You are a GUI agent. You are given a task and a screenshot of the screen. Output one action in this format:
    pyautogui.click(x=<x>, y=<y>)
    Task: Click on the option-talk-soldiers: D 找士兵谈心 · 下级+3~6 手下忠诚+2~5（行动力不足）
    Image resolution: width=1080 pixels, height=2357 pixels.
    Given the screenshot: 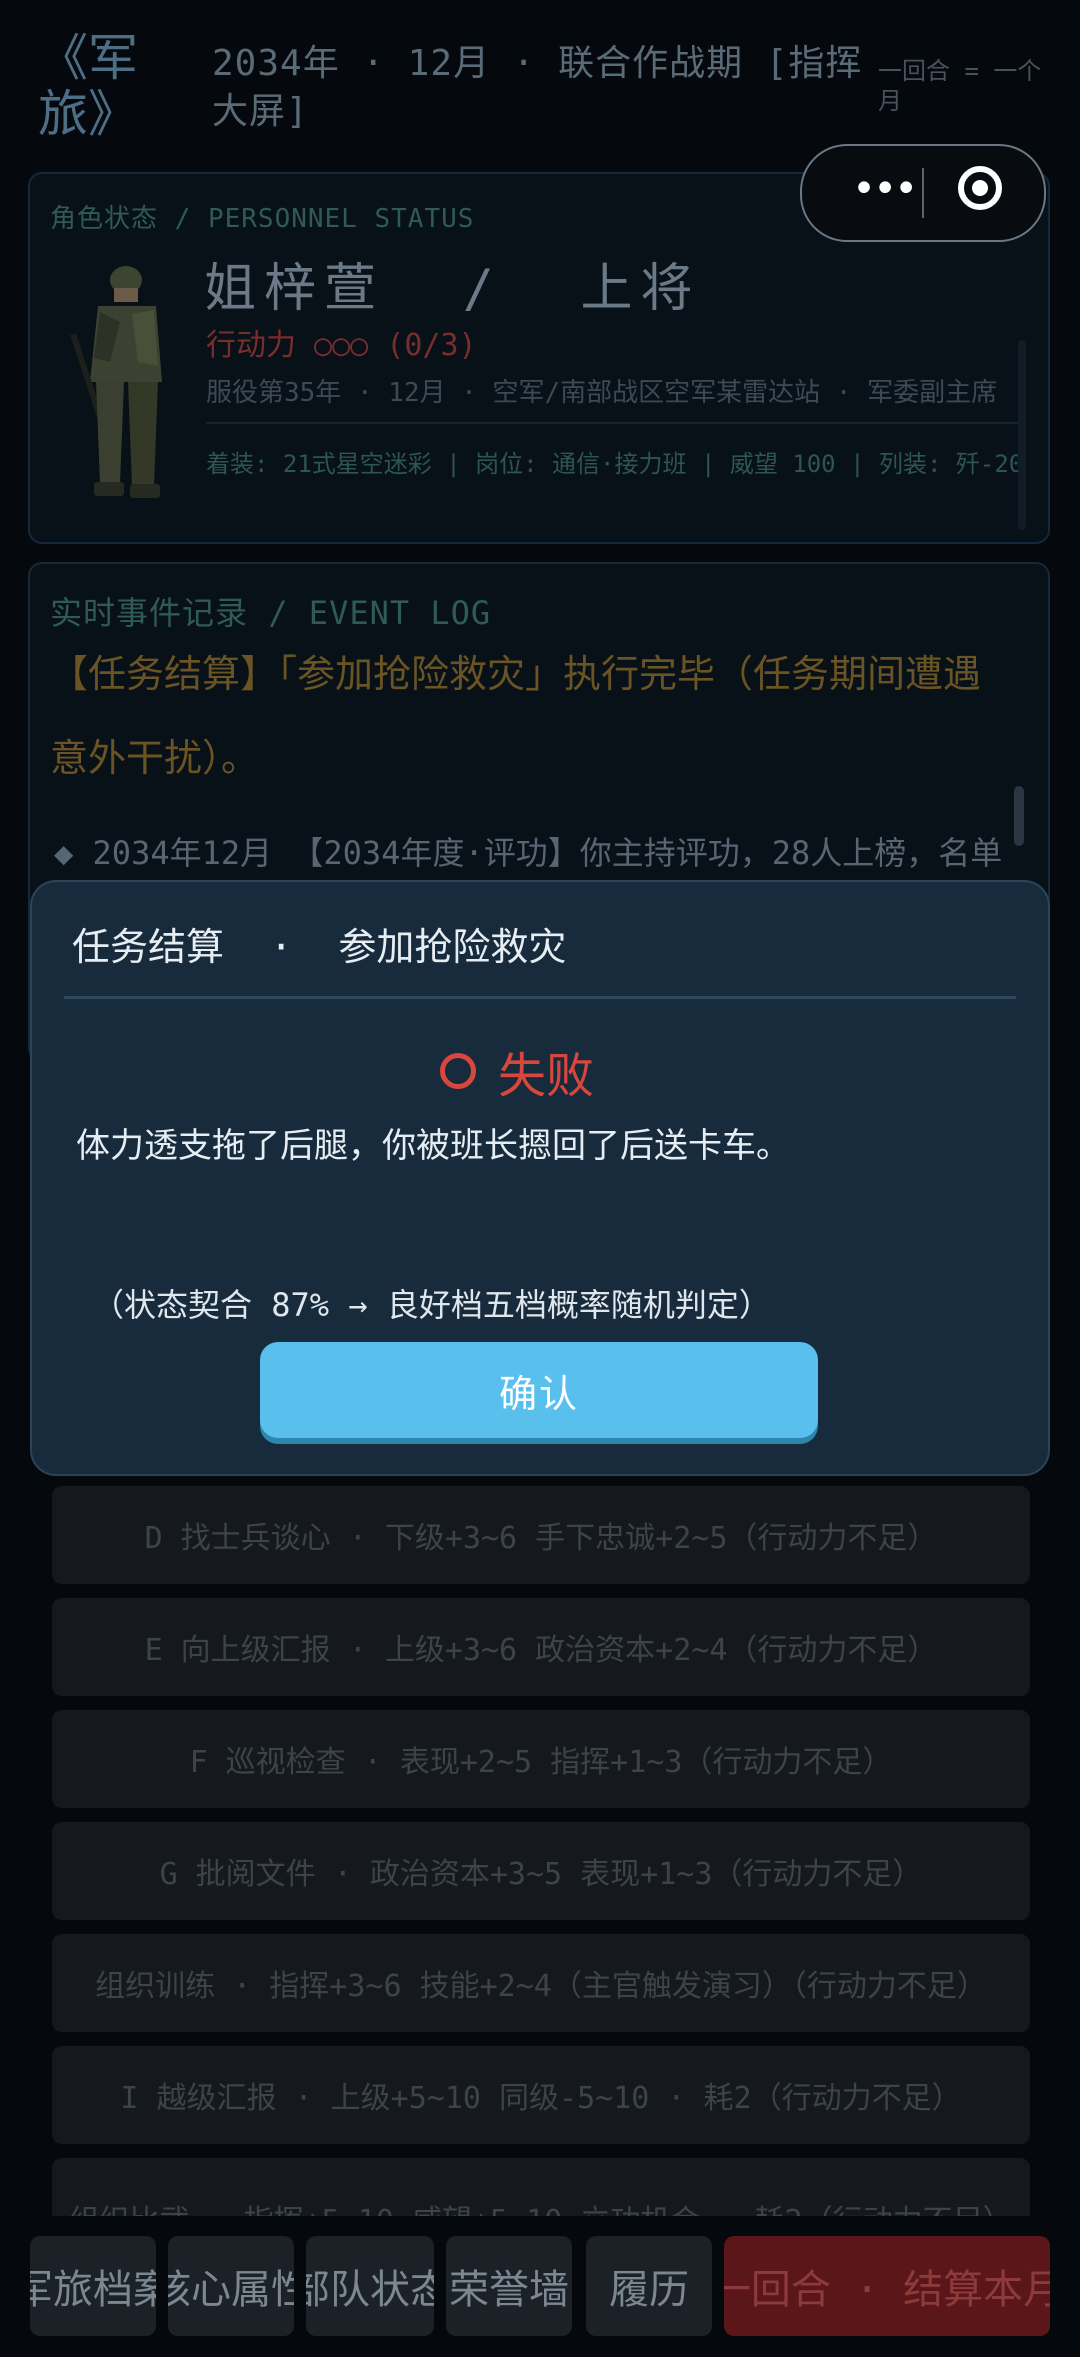 What is the action you would take?
    pyautogui.click(x=541, y=1535)
    